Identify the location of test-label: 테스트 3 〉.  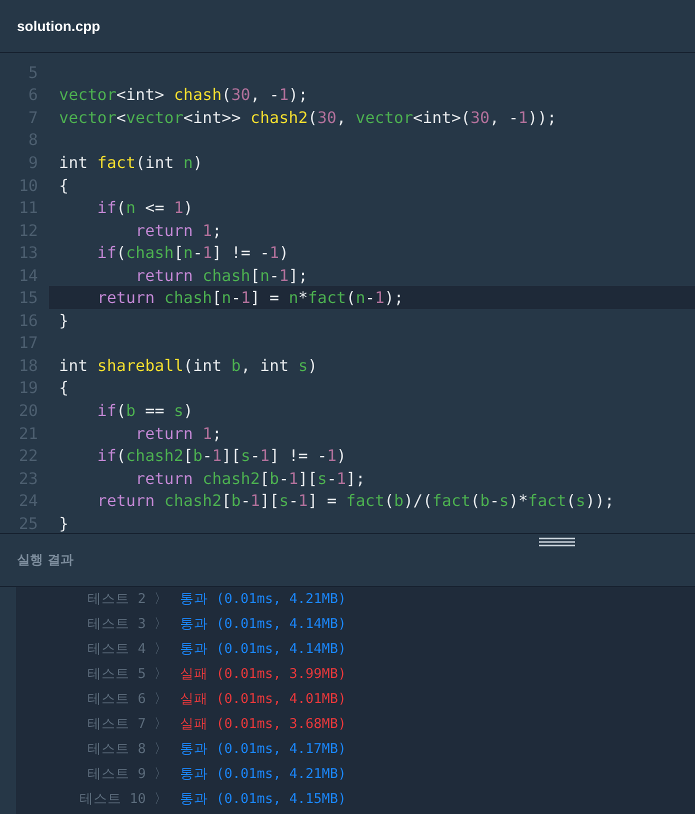
(127, 624).